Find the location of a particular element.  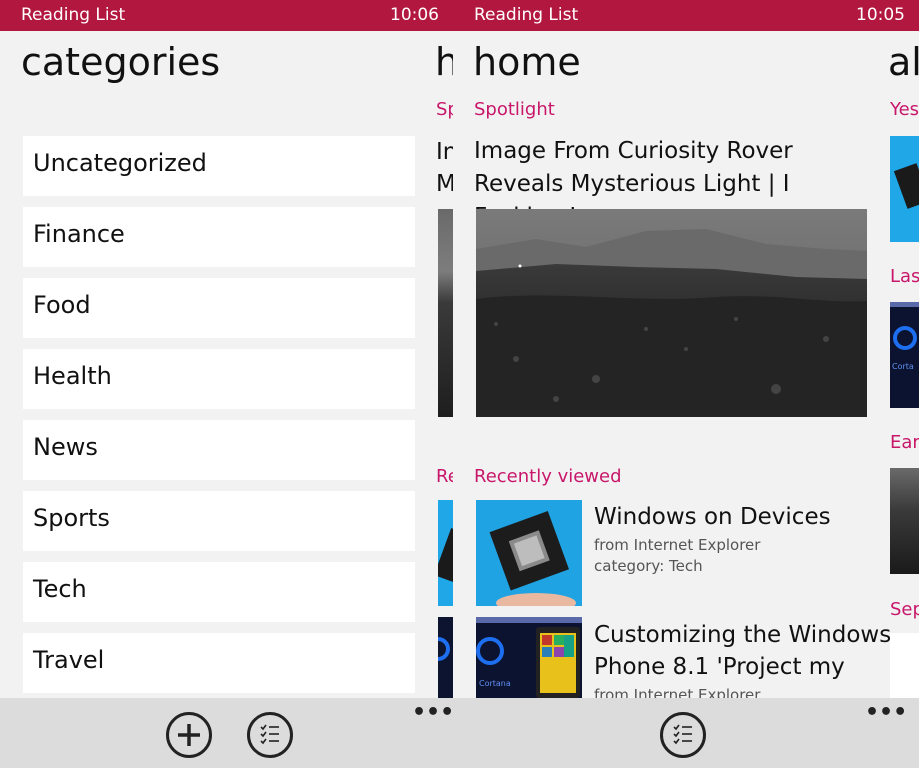

recent-item-thumb is located at coordinates (529, 553).